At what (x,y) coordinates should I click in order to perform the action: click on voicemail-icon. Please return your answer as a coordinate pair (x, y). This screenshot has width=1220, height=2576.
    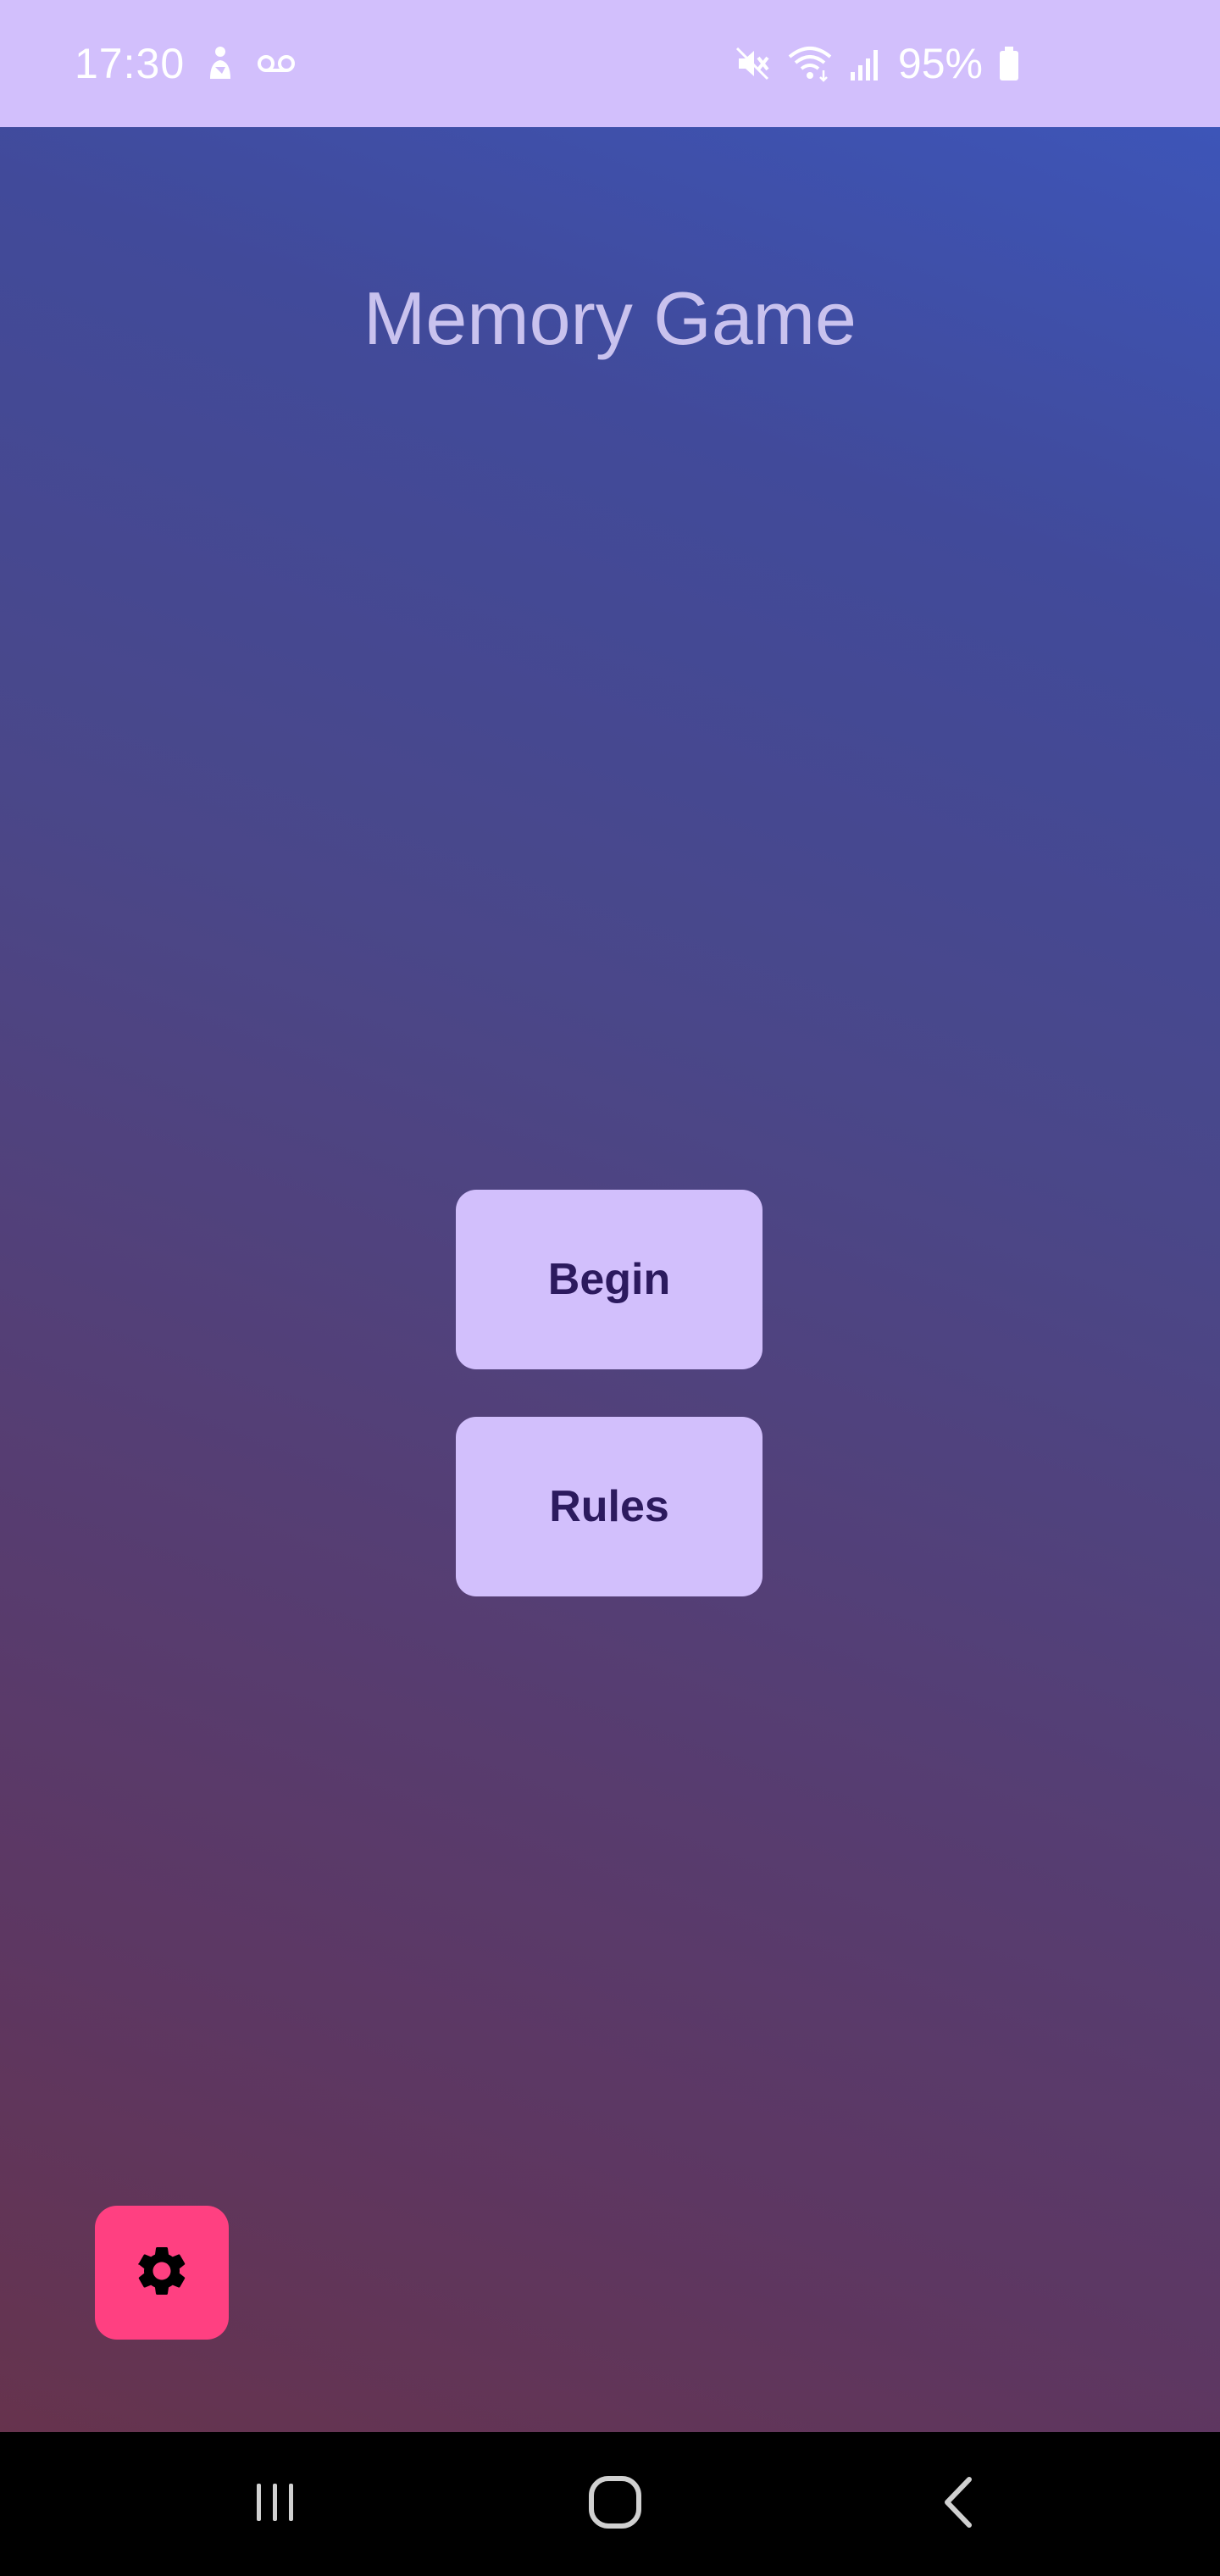
    Looking at the image, I should click on (276, 63).